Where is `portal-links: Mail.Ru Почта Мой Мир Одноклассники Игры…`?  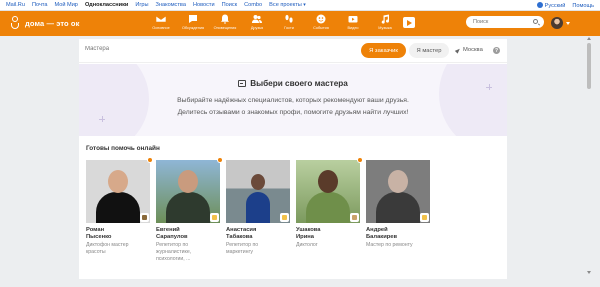 portal-links: Mail.Ru Почта Мой Мир Одноклассники Игры… is located at coordinates (156, 5).